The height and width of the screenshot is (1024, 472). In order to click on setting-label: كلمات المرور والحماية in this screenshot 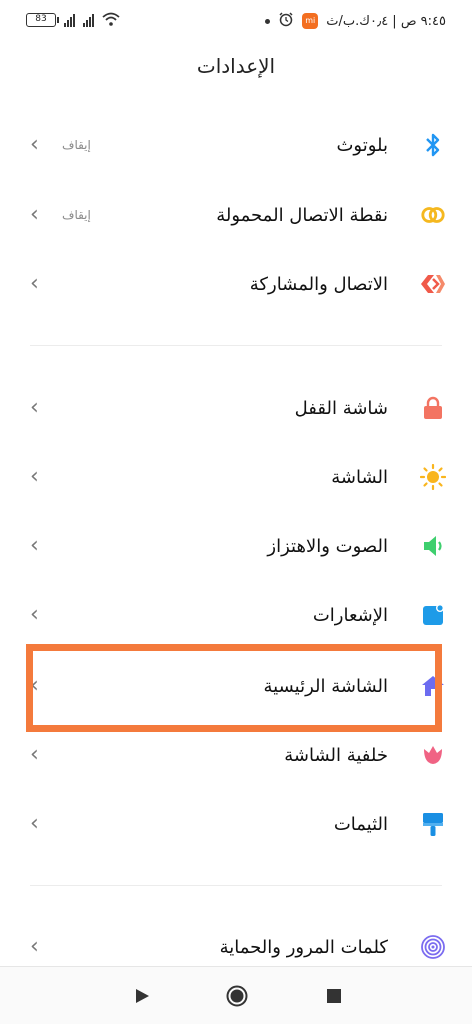, I will do `click(303, 947)`.